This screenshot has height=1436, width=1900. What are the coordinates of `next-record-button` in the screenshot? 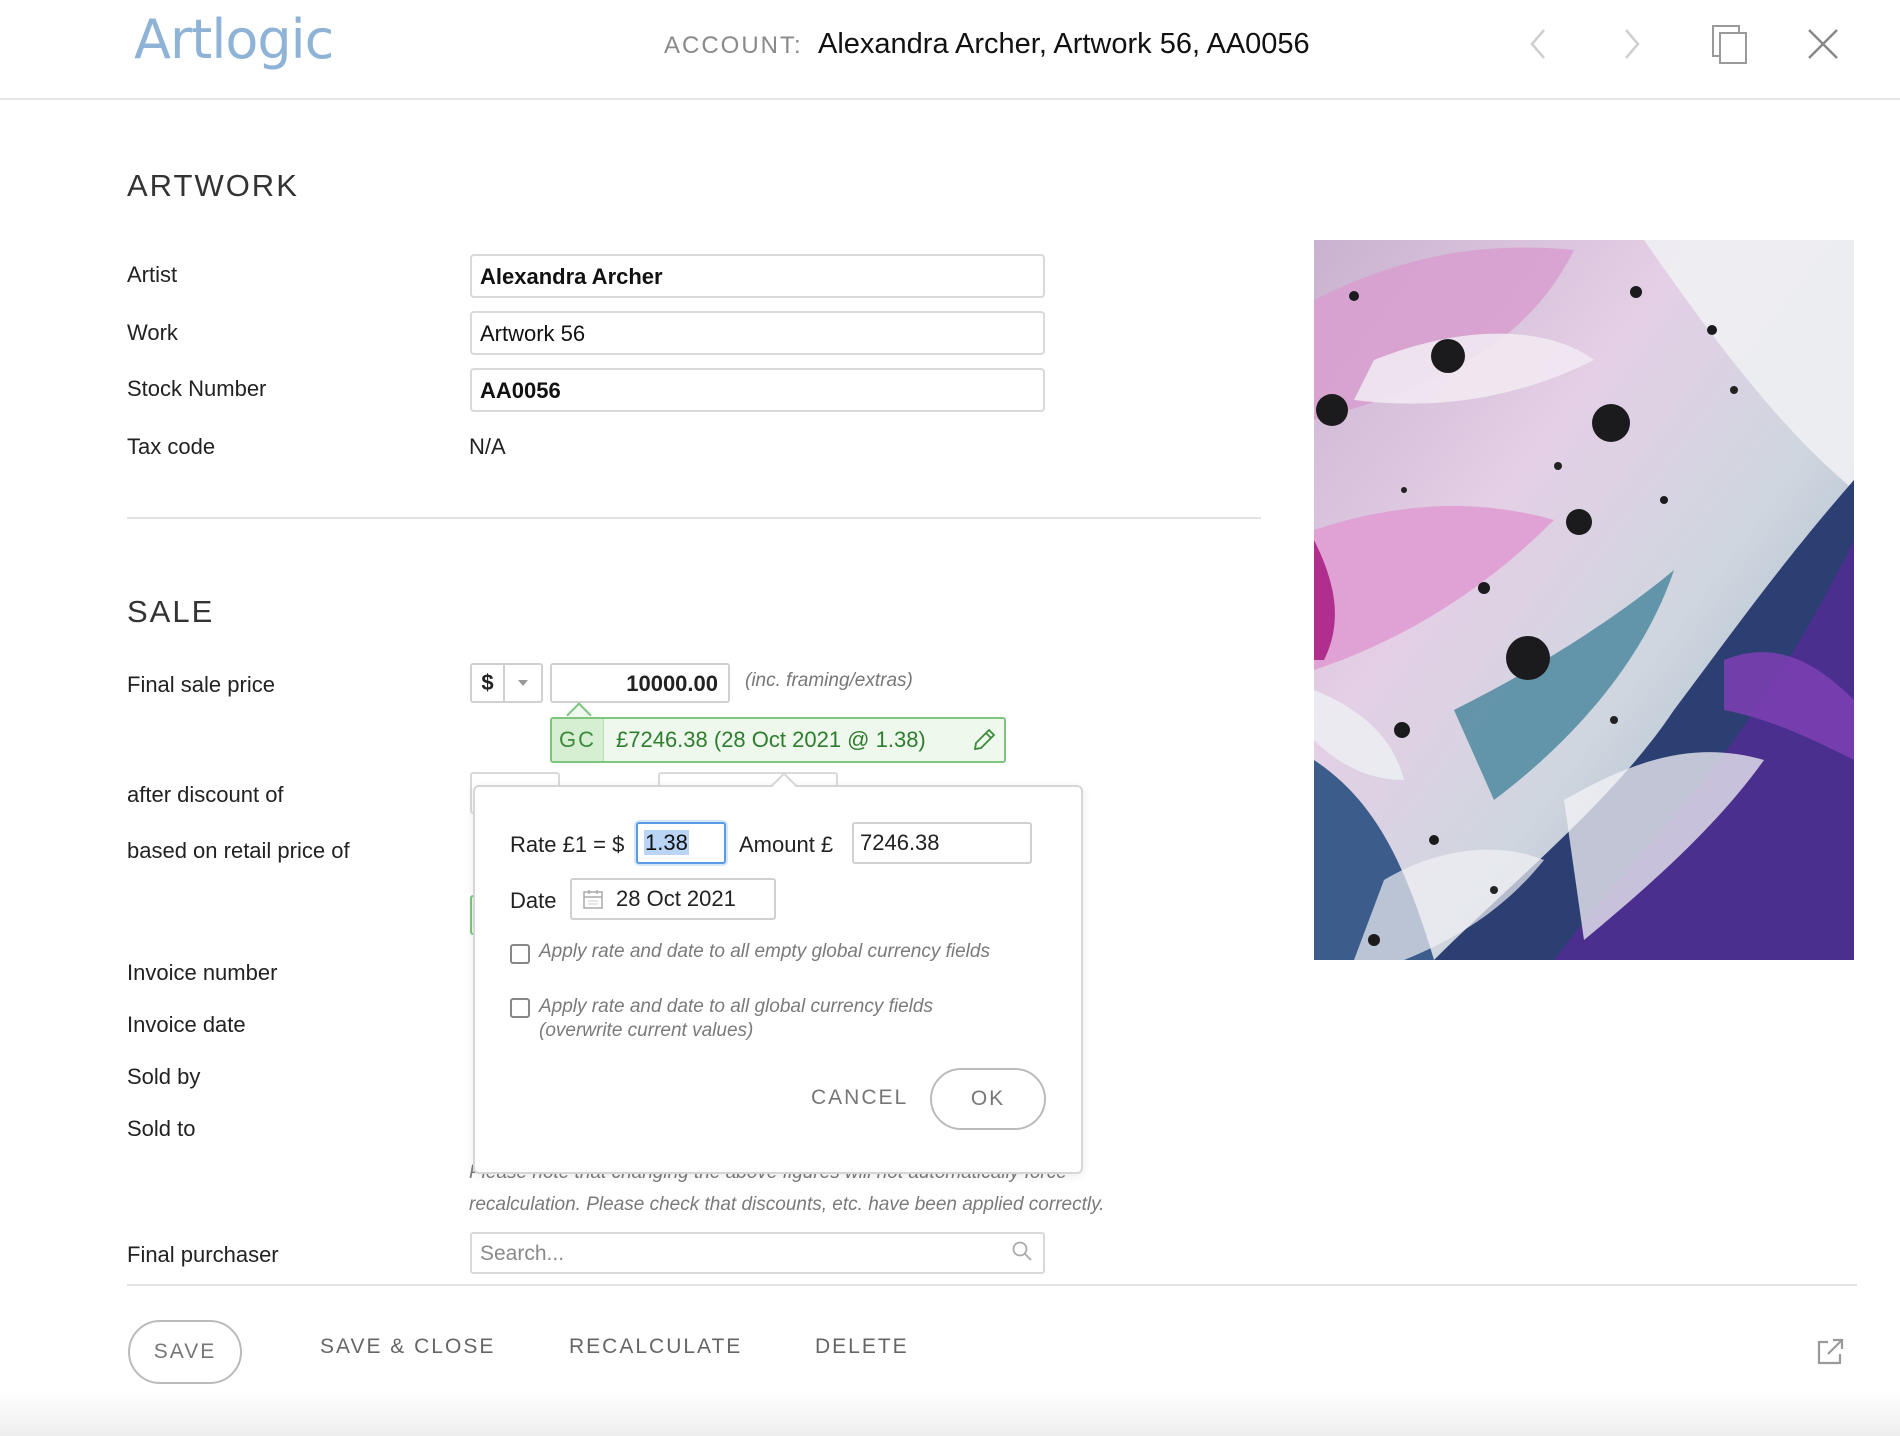 It's located at (1632, 44).